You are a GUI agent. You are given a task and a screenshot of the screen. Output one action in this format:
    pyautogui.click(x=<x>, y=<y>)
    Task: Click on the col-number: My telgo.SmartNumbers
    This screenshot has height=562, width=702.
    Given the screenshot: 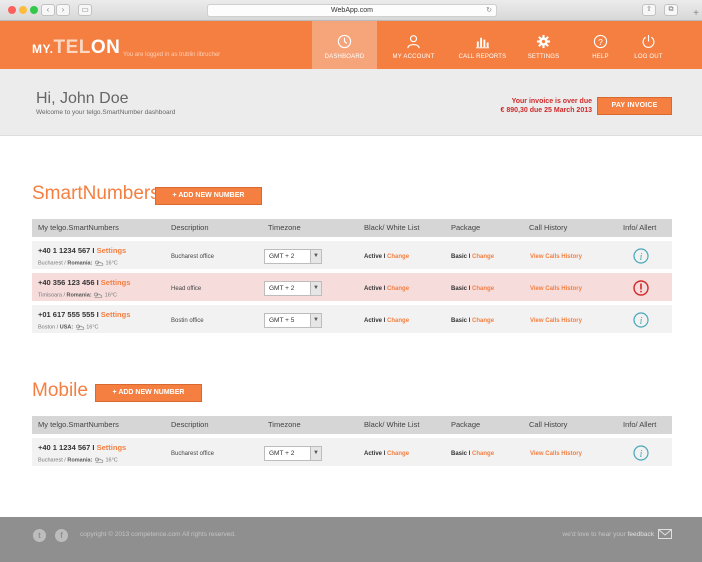 What is the action you would take?
    pyautogui.click(x=78, y=424)
    